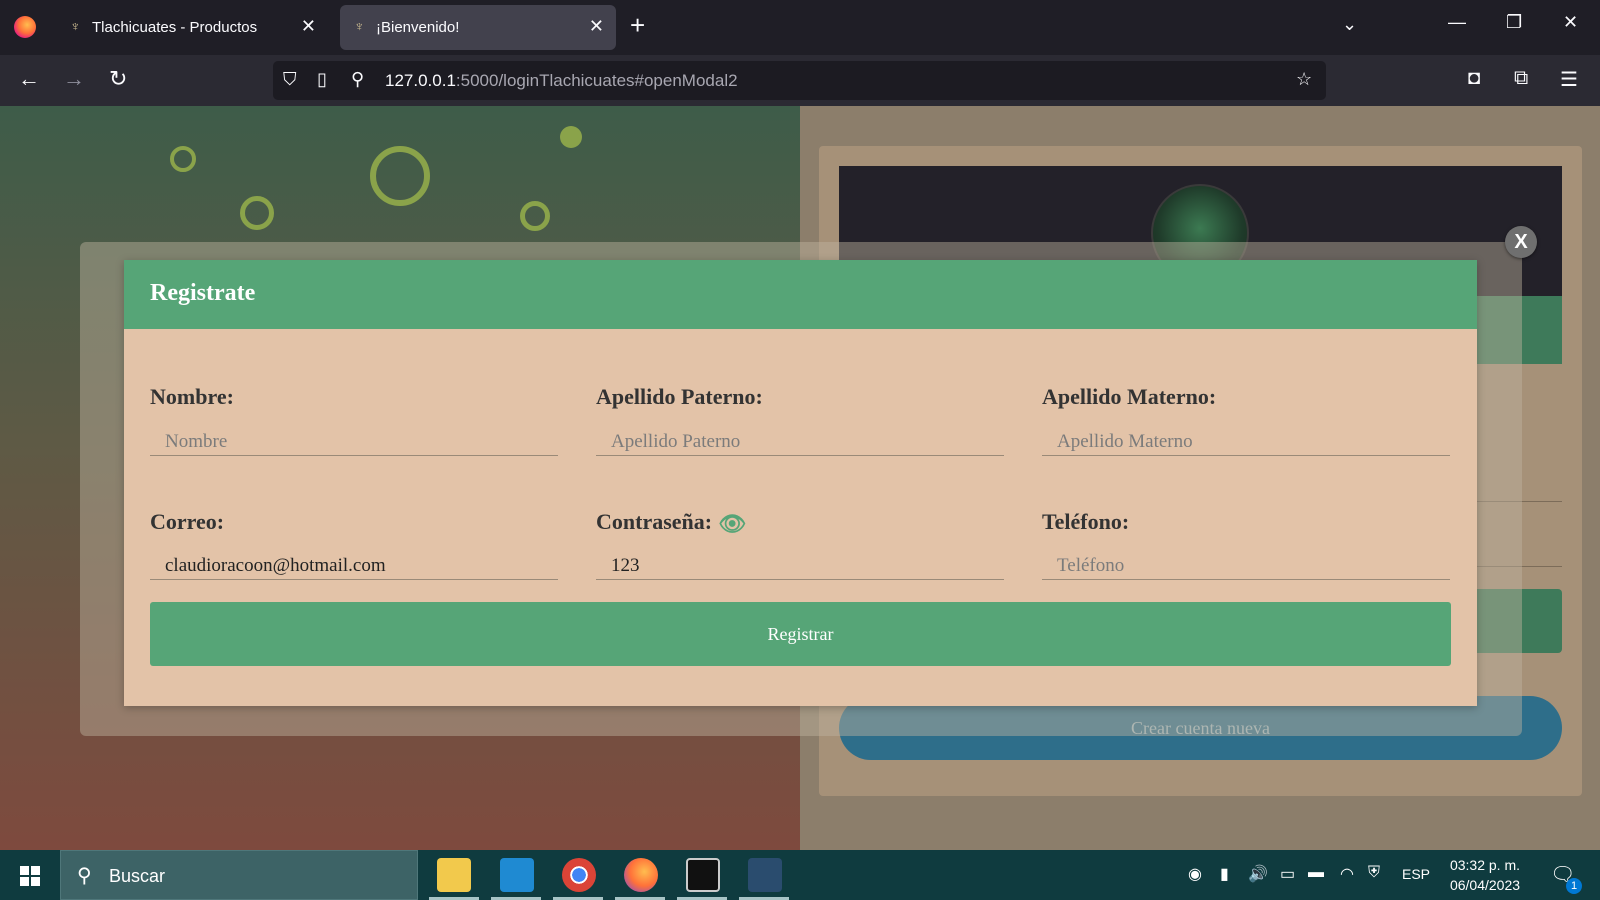  Describe the element at coordinates (1347, 874) in the screenshot. I see `wifi-icon: ◠` at that location.